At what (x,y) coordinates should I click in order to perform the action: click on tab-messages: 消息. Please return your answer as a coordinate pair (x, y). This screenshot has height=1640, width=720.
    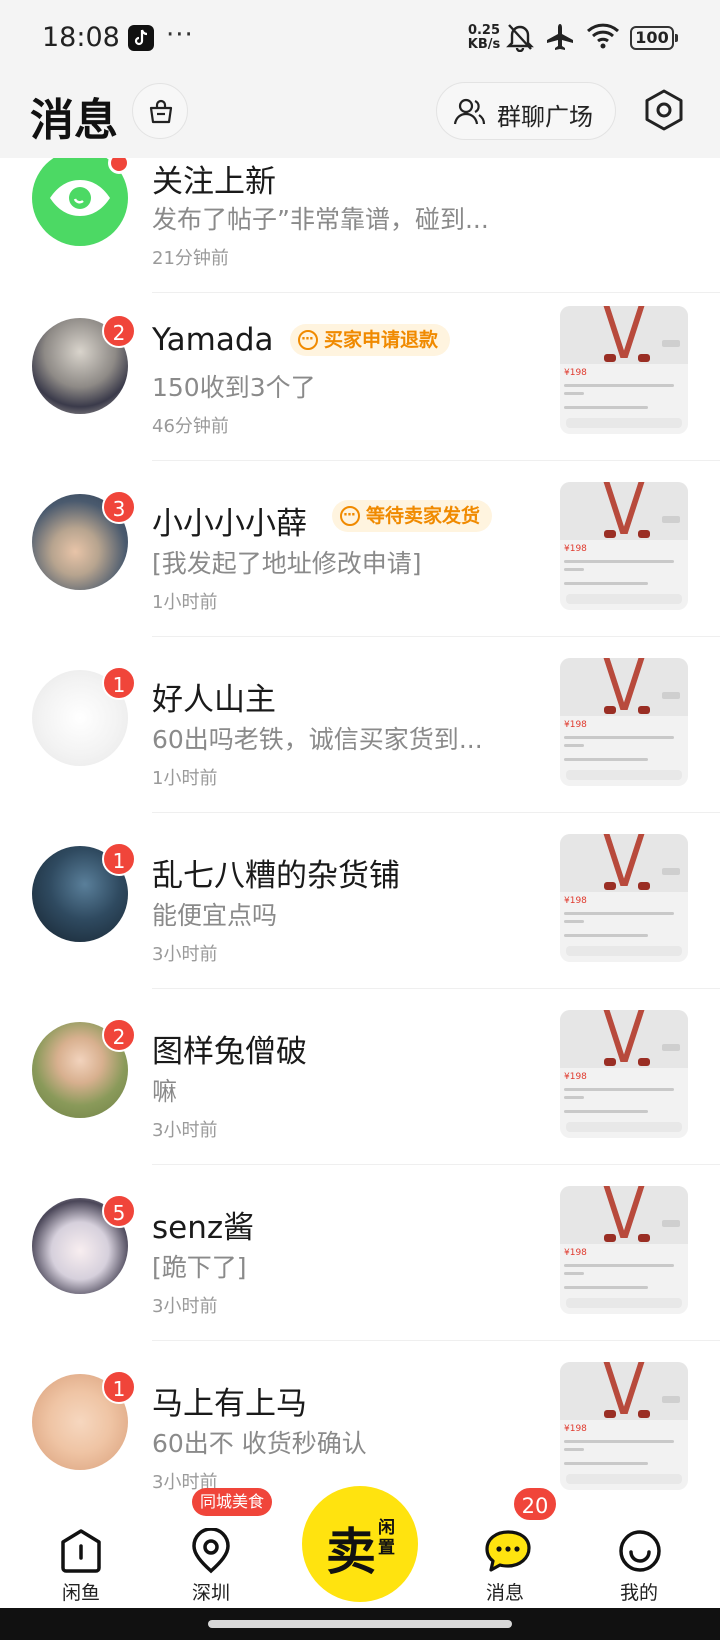
    Looking at the image, I should click on (505, 1558).